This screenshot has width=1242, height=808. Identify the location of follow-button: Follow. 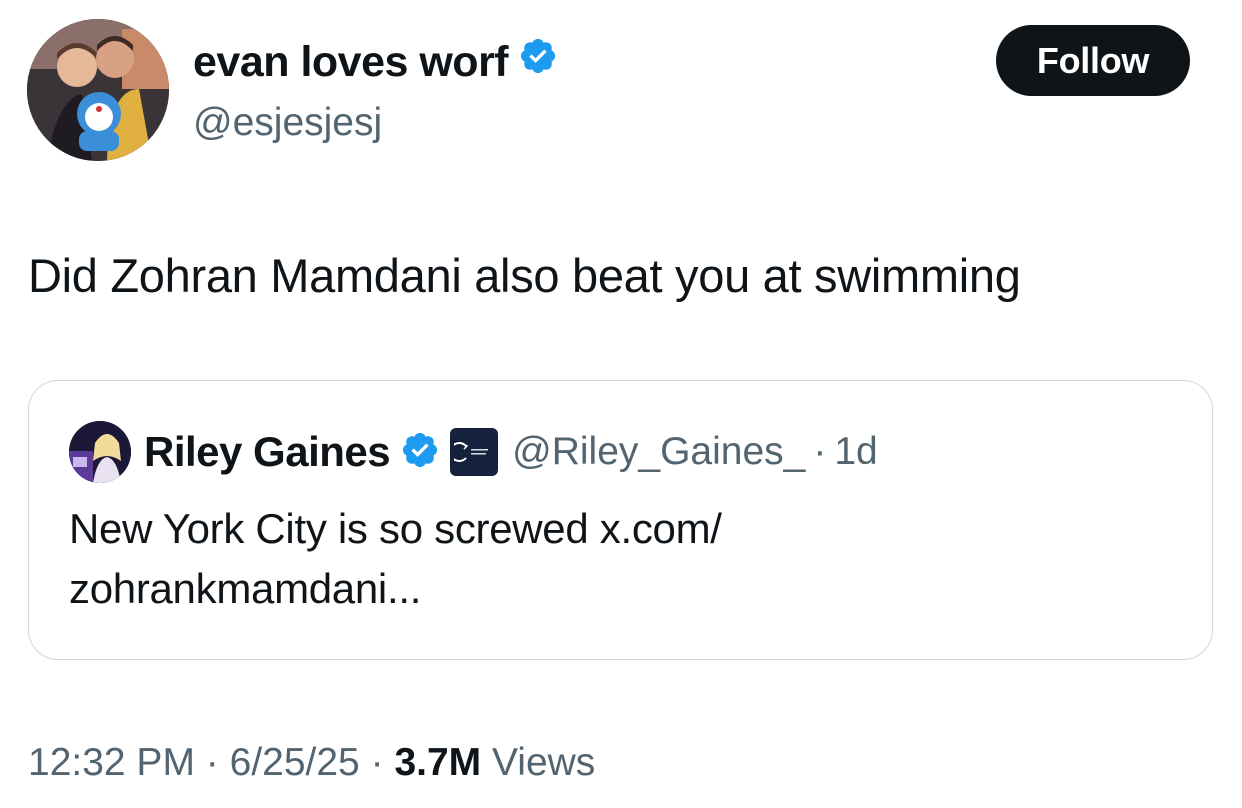
(1093, 60).